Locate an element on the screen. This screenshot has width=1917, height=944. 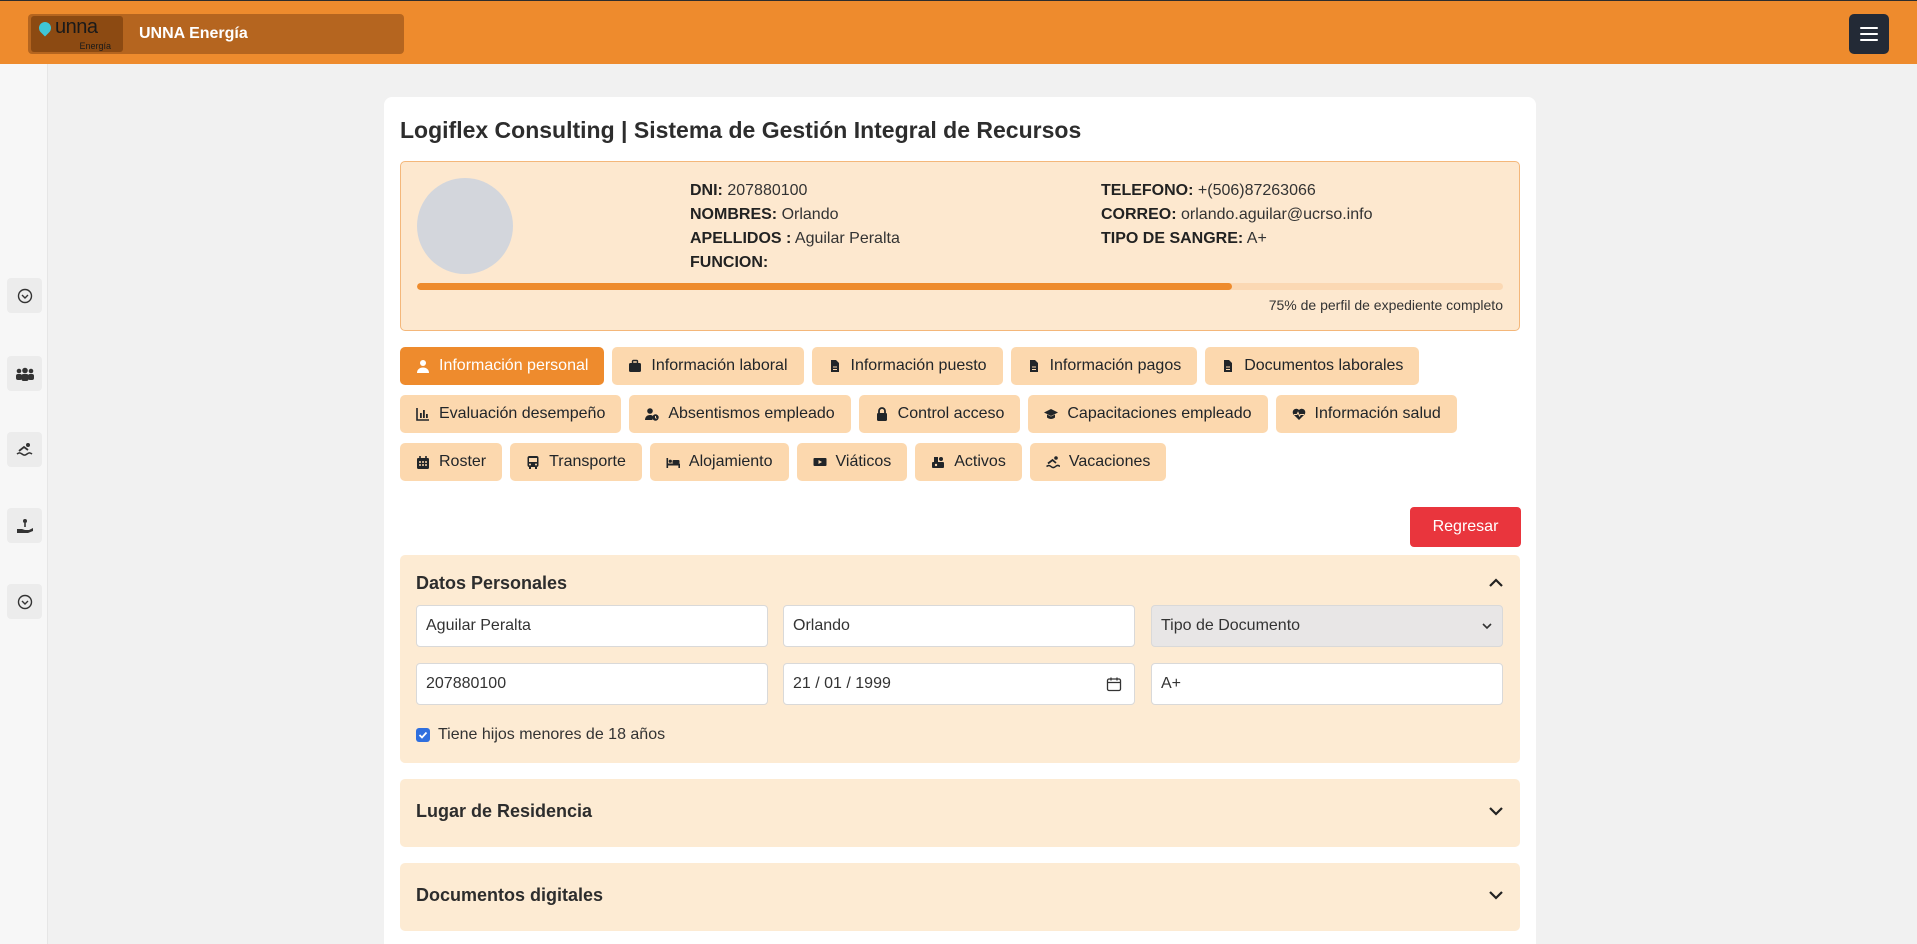
documentos-digitales-title: Documentos digitales is located at coordinates (509, 895).